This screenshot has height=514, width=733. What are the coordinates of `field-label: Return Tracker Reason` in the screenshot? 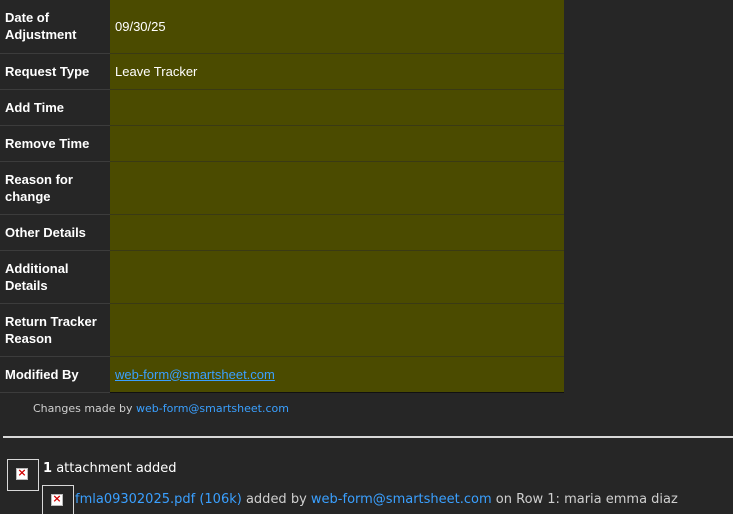 It's located at (55, 330).